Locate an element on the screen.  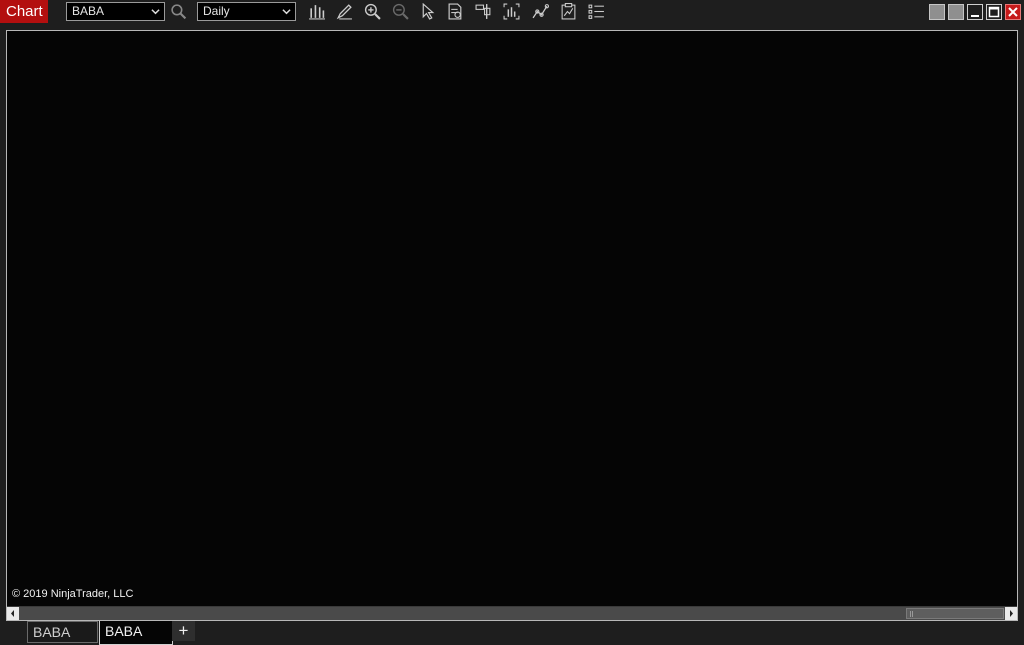
arrow-right-icon is located at coordinates (1011, 613).